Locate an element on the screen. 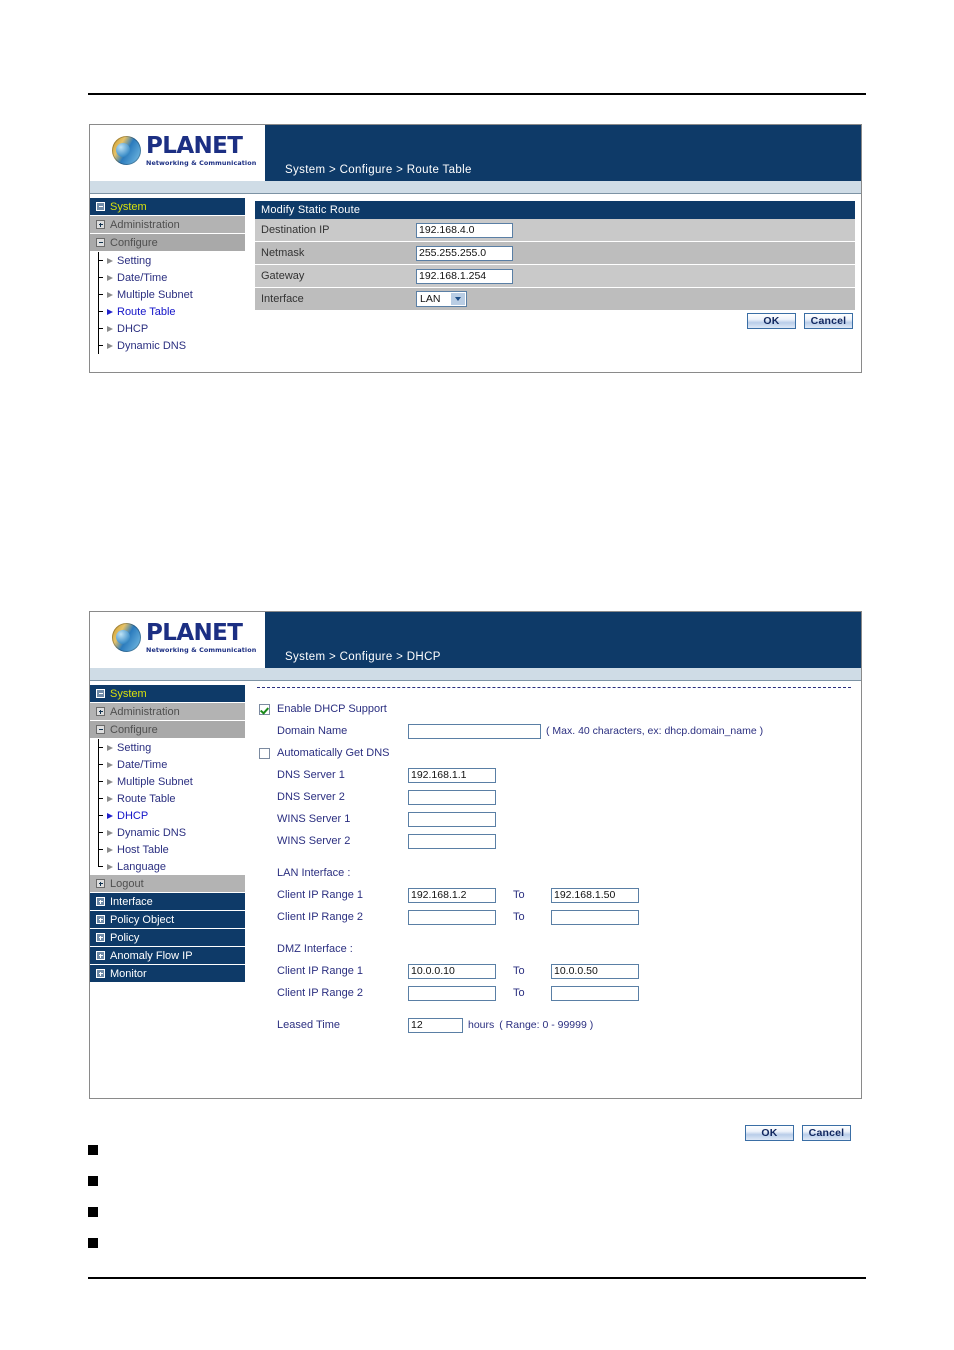  dns-server-1-label: DNS Server 1 is located at coordinates (311, 775).